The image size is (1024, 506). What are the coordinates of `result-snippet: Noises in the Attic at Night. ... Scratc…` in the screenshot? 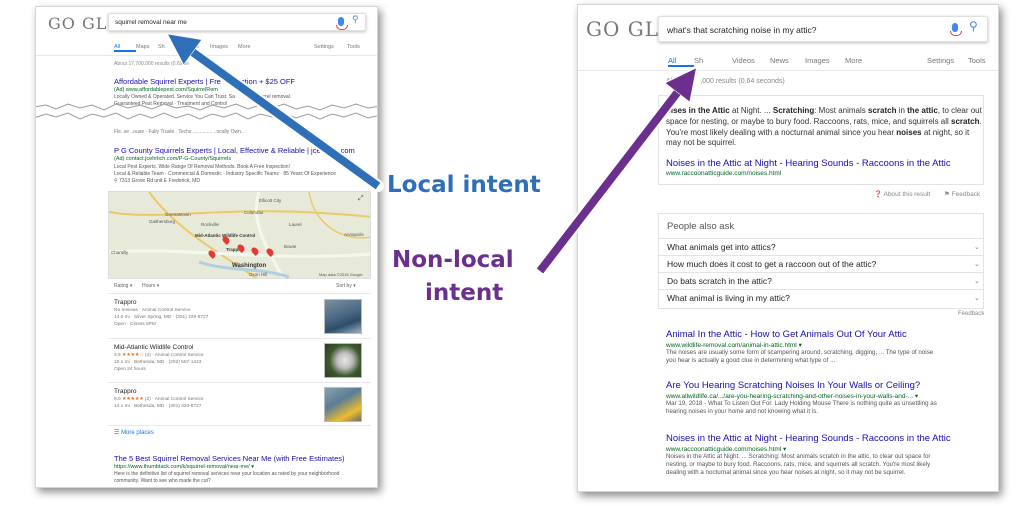 It's located at (798, 456).